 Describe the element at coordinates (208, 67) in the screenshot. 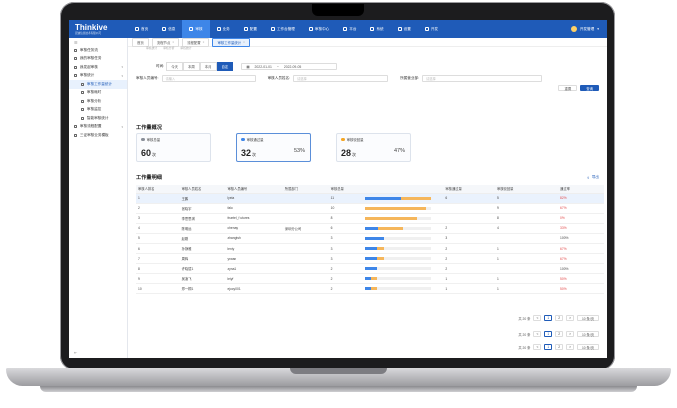

I see `time-option-2: 本月` at that location.